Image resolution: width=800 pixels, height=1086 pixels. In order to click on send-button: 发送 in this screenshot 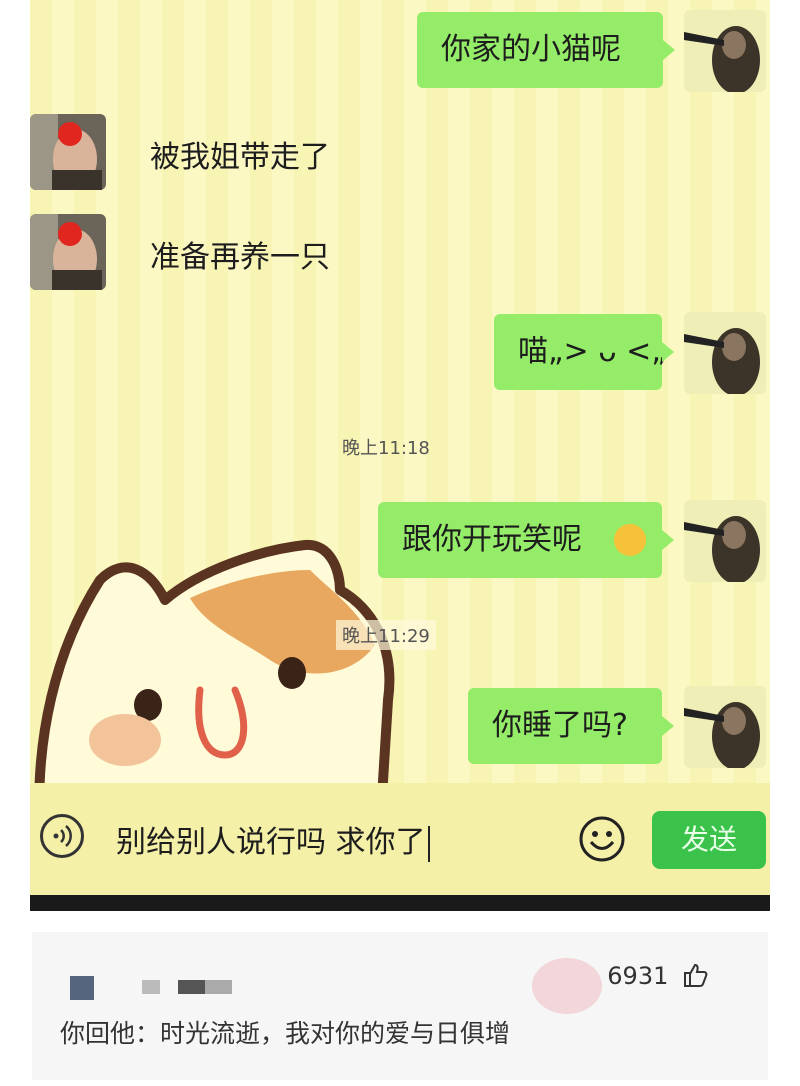, I will do `click(709, 840)`.